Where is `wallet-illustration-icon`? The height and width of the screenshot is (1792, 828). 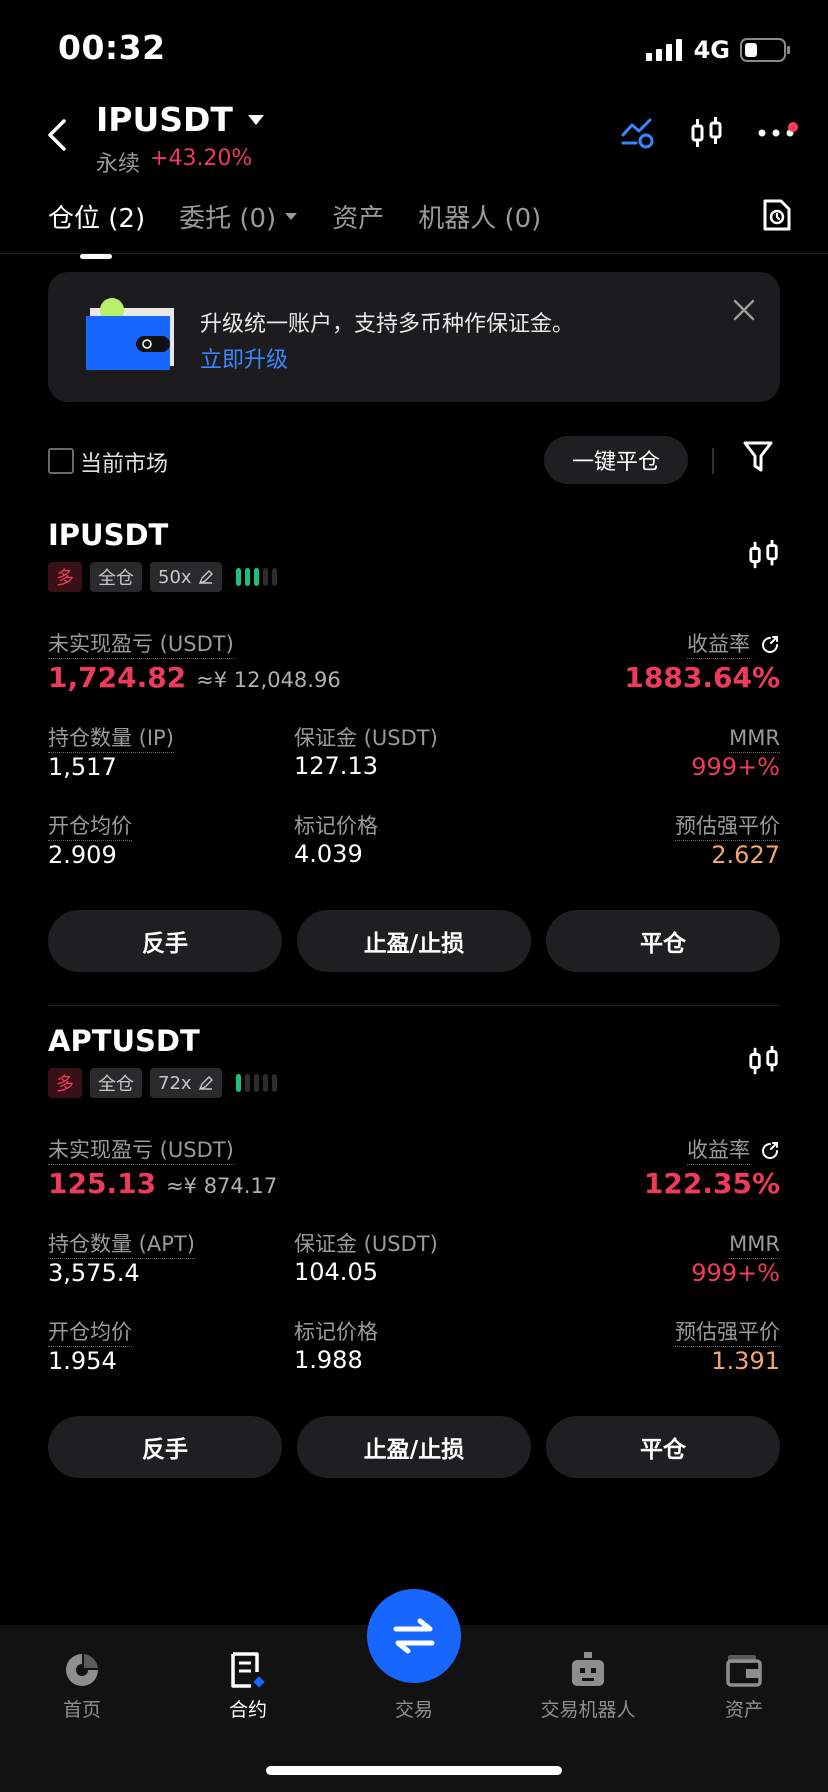
wallet-illustration-icon is located at coordinates (130, 334).